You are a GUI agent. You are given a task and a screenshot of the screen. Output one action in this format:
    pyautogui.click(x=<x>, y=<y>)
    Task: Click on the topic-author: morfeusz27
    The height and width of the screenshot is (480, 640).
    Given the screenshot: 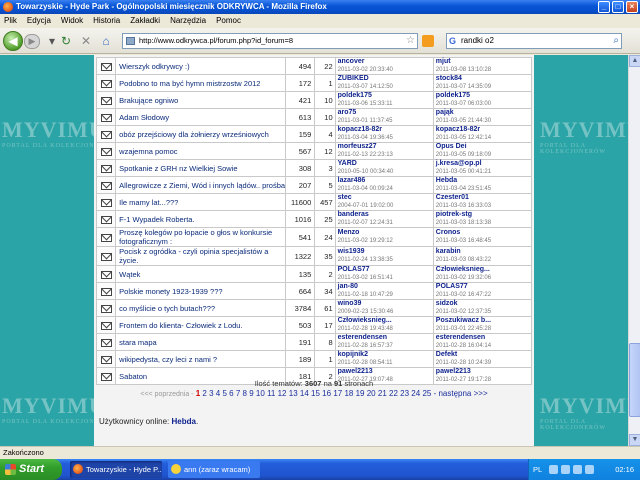 What is the action you would take?
    pyautogui.click(x=385, y=147)
    